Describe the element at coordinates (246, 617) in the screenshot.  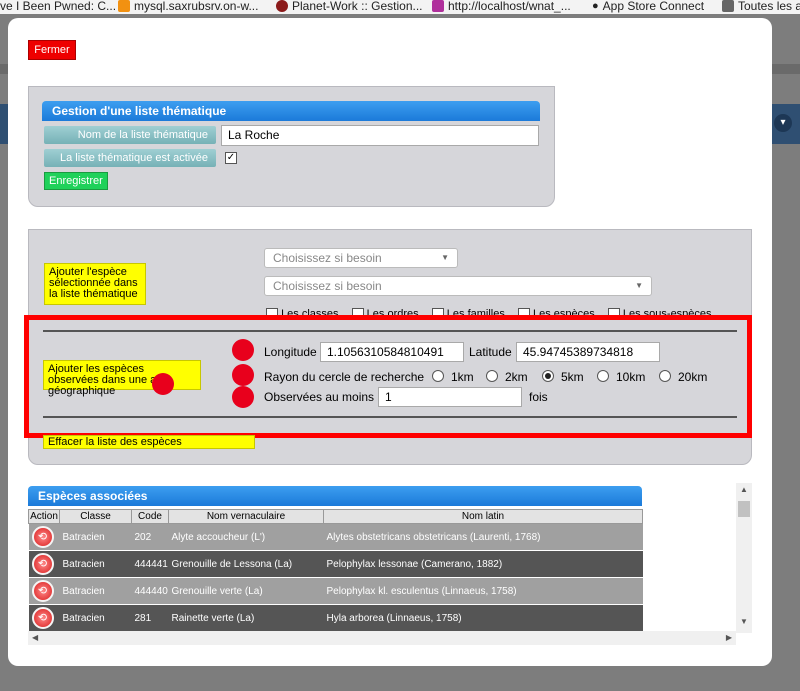
I see `vernacular-cell: Rainette verte (La)` at that location.